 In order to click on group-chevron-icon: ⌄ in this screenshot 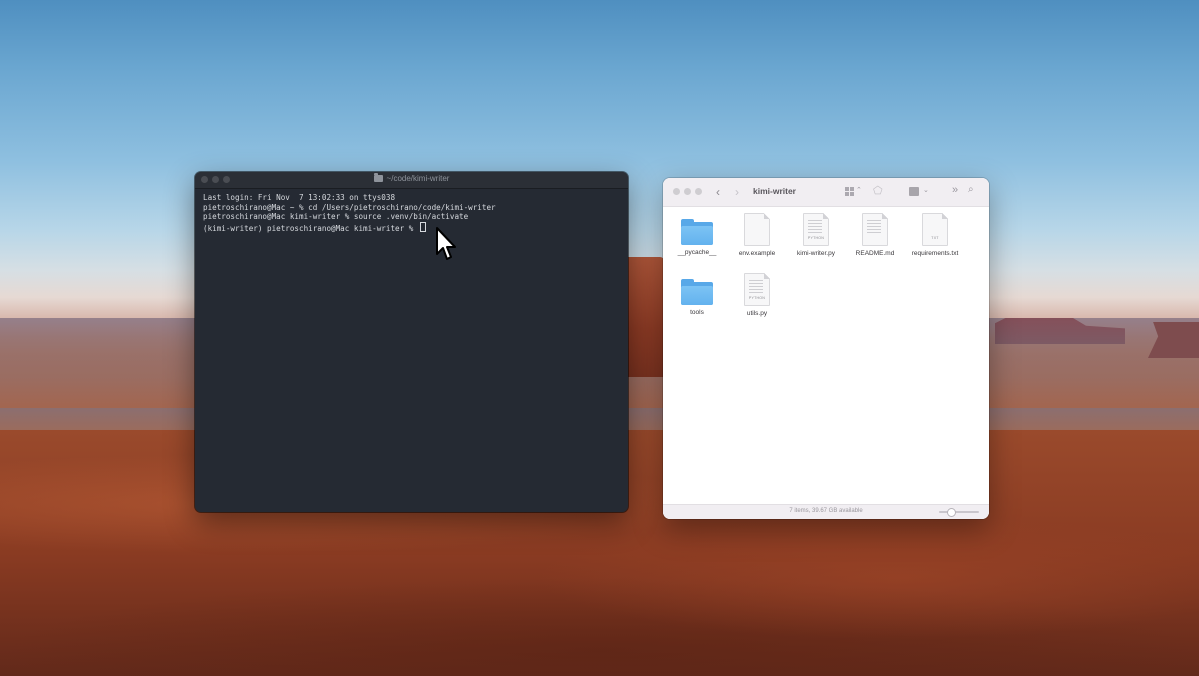, I will do `click(926, 190)`.